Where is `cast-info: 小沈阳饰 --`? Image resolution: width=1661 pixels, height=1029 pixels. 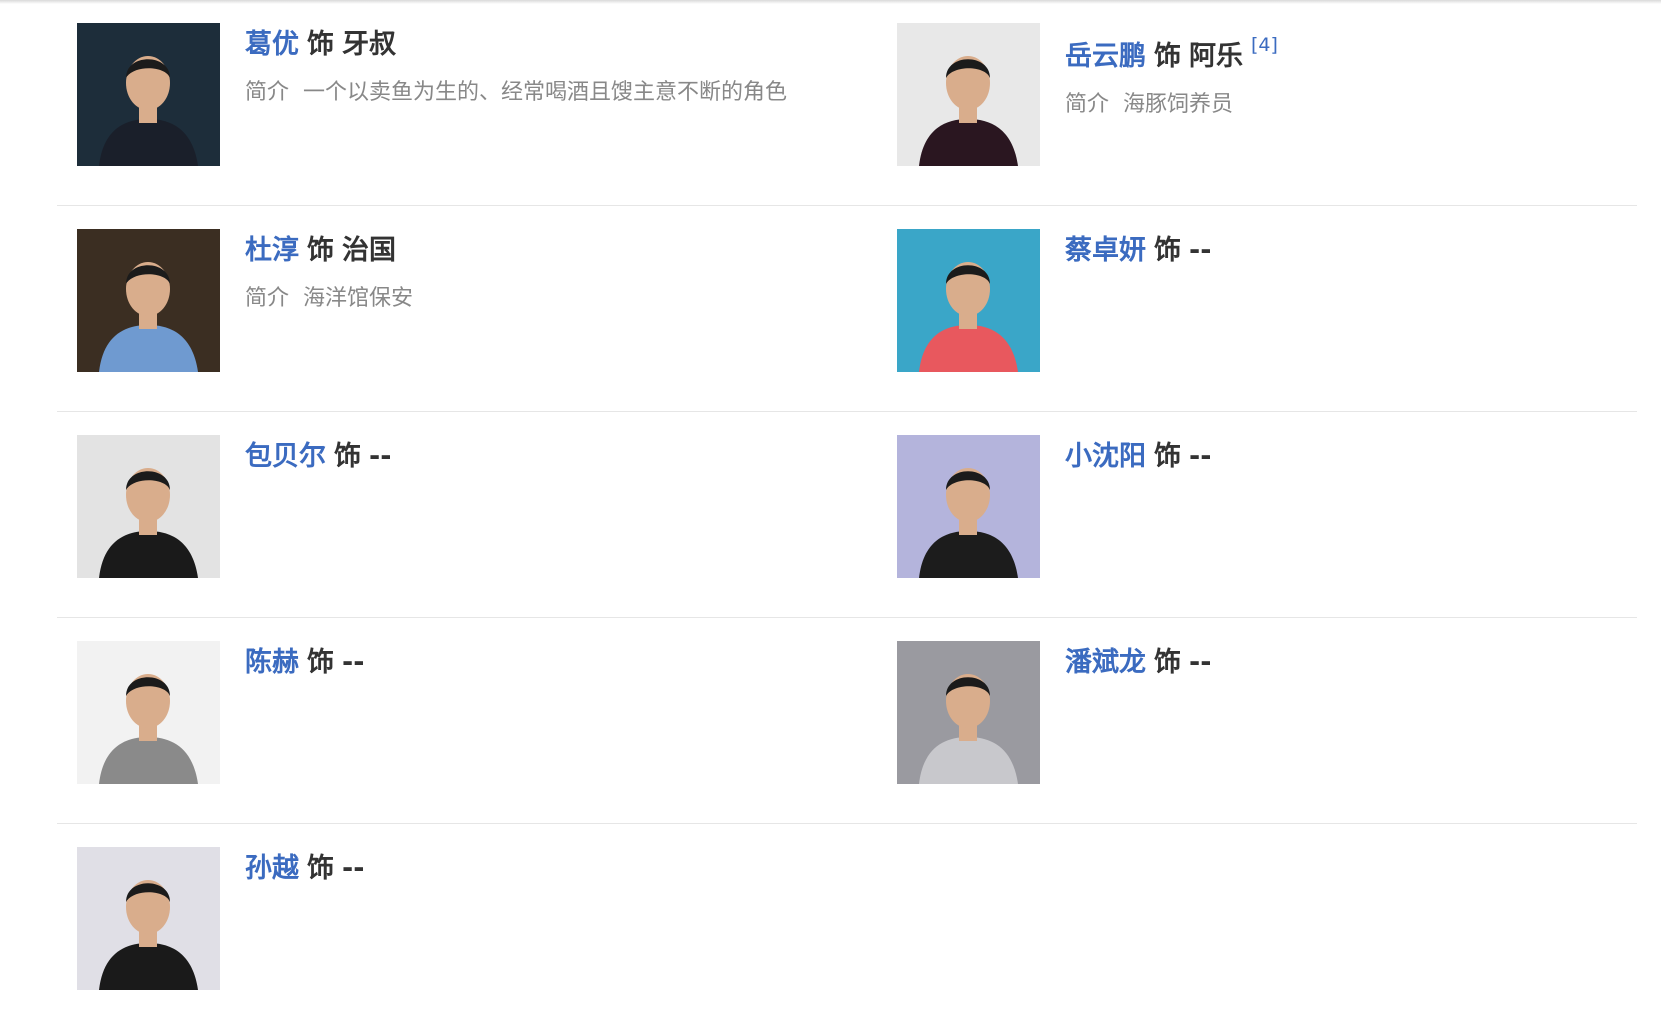 cast-info: 小沈阳饰 -- is located at coordinates (1355, 457).